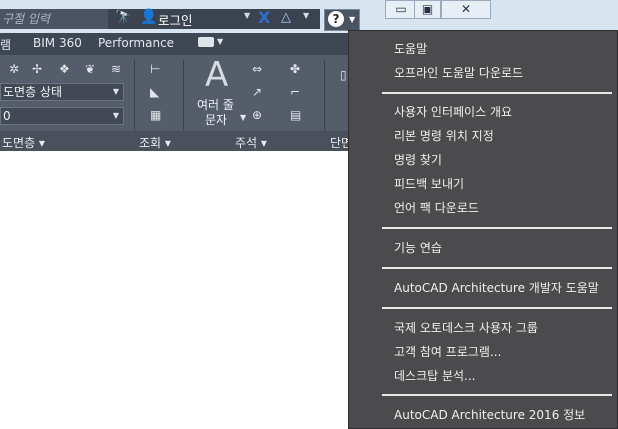  What do you see at coordinates (418, 159) in the screenshot?
I see `menu-item-find-command: 명령 찾기` at bounding box center [418, 159].